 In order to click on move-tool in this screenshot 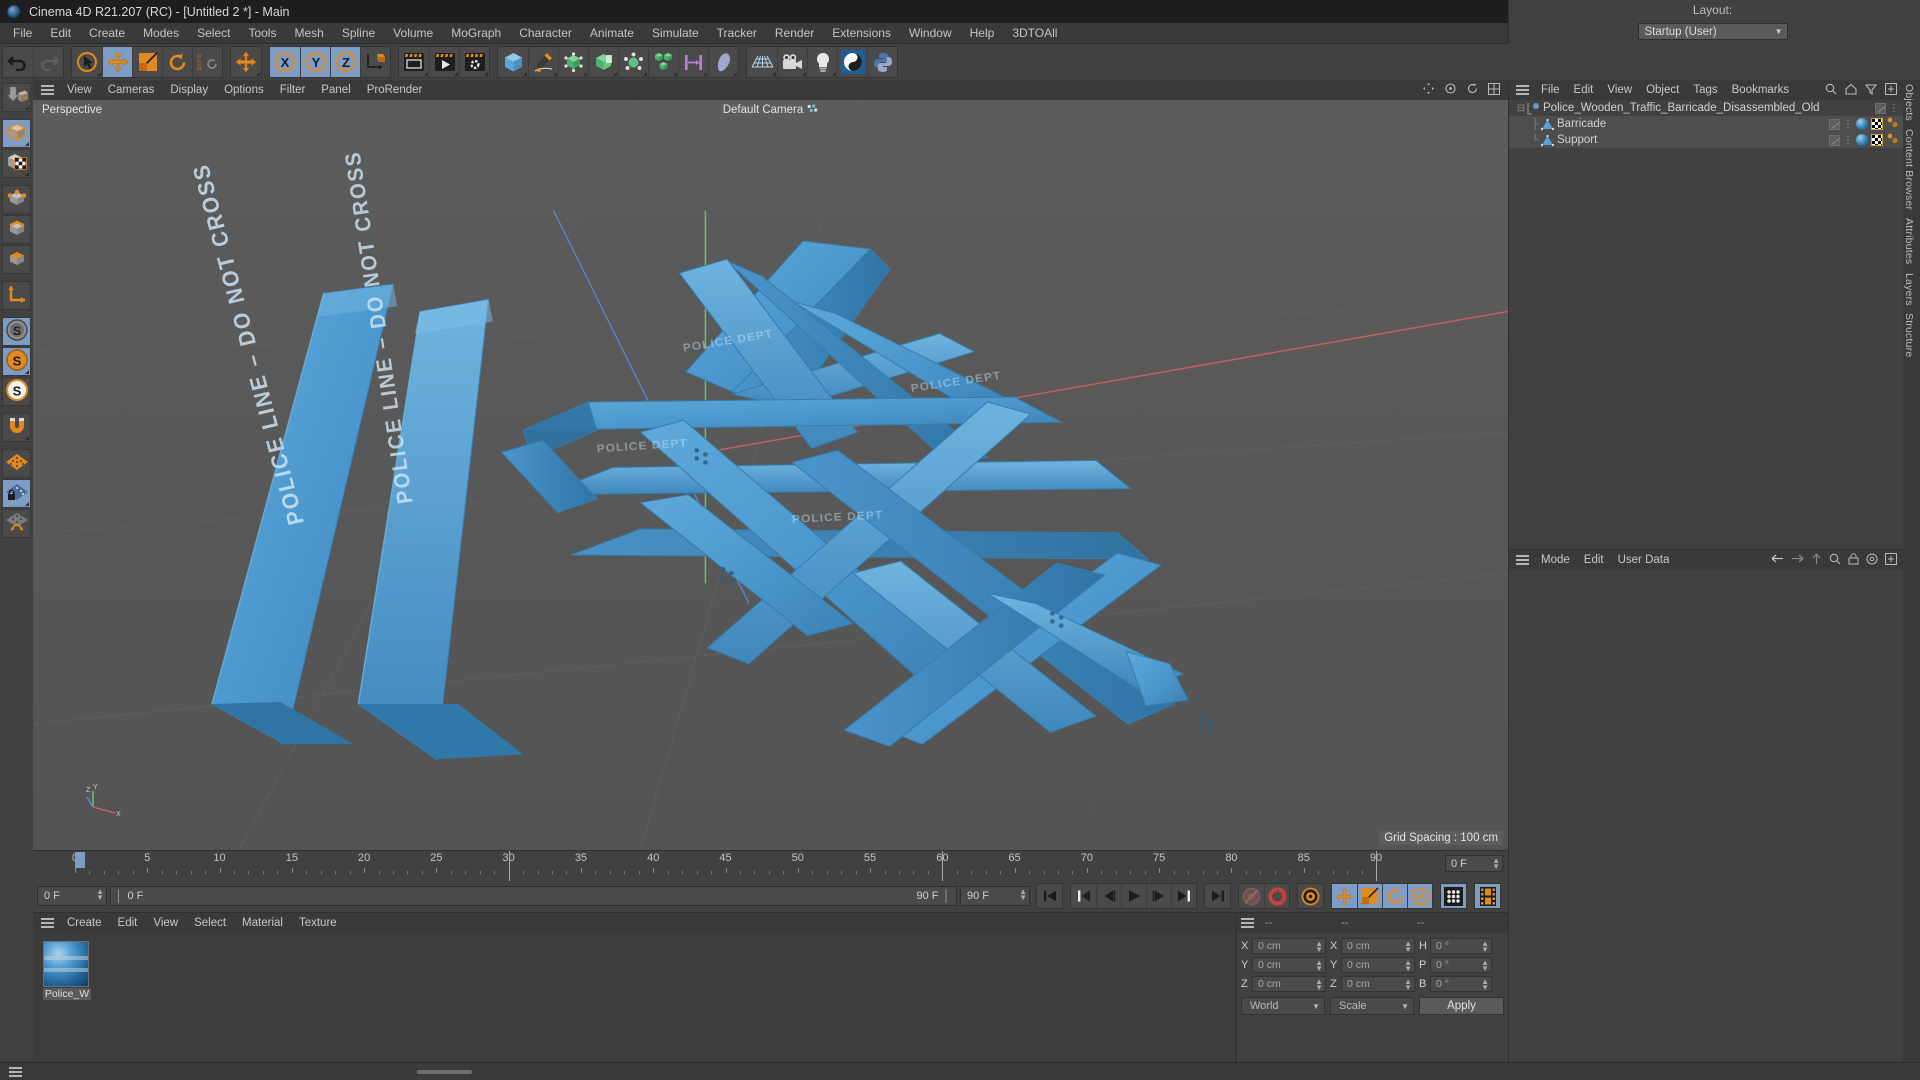, I will do `click(117, 62)`.